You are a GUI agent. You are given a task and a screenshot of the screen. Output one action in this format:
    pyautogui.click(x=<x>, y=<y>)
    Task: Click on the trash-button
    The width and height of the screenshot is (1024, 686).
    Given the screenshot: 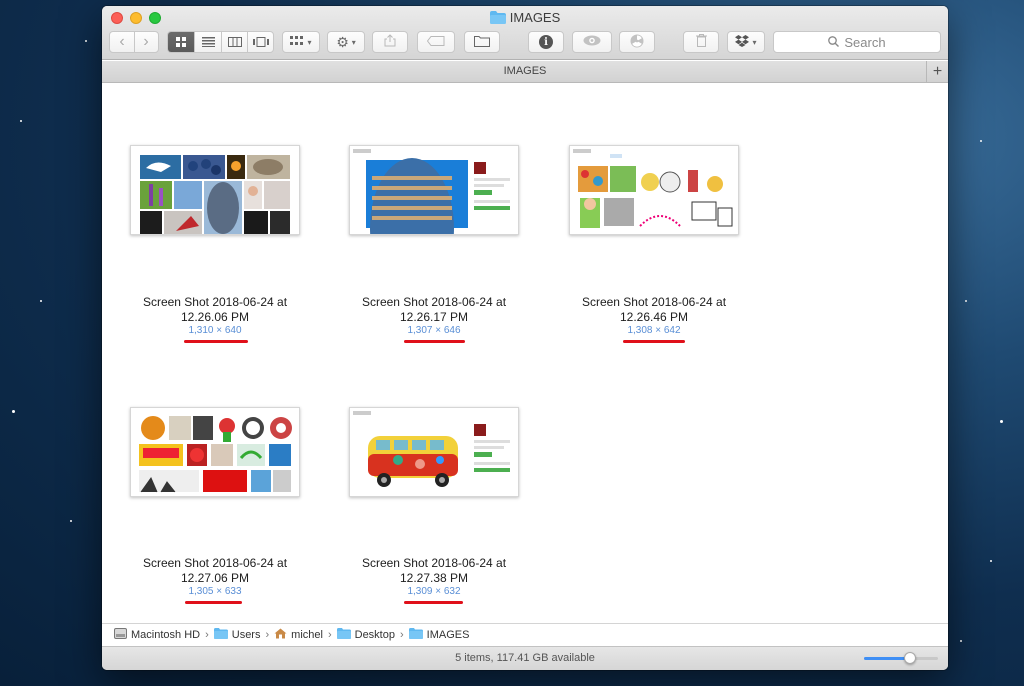 What is the action you would take?
    pyautogui.click(x=701, y=42)
    